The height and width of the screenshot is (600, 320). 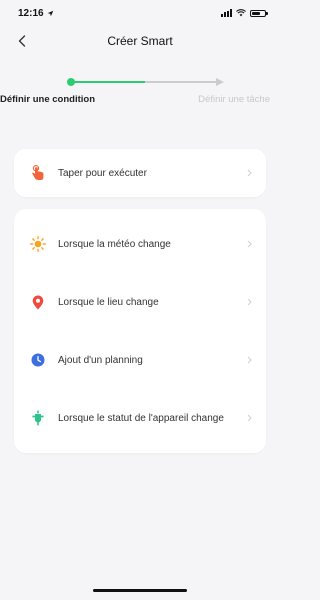 What do you see at coordinates (140, 590) in the screenshot?
I see `home-indicator` at bounding box center [140, 590].